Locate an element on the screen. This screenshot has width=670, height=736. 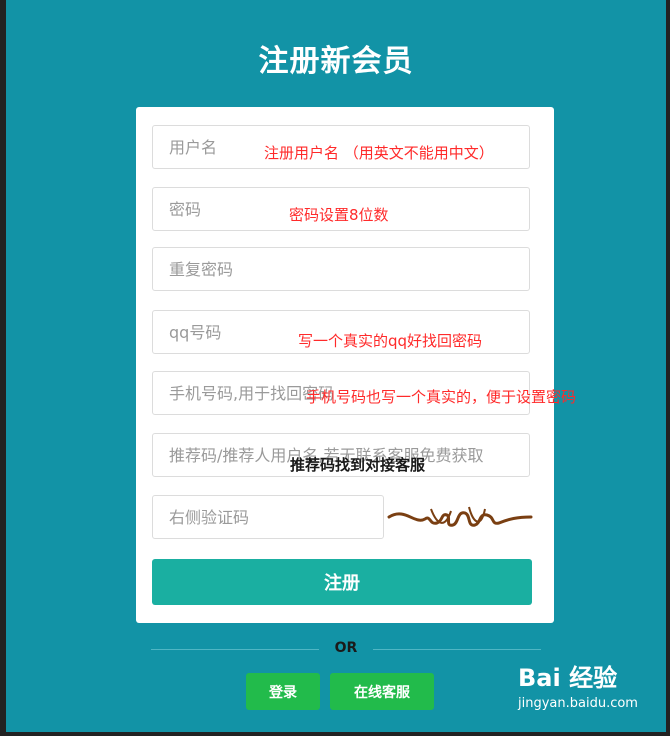
or-divider: OR is located at coordinates (346, 649).